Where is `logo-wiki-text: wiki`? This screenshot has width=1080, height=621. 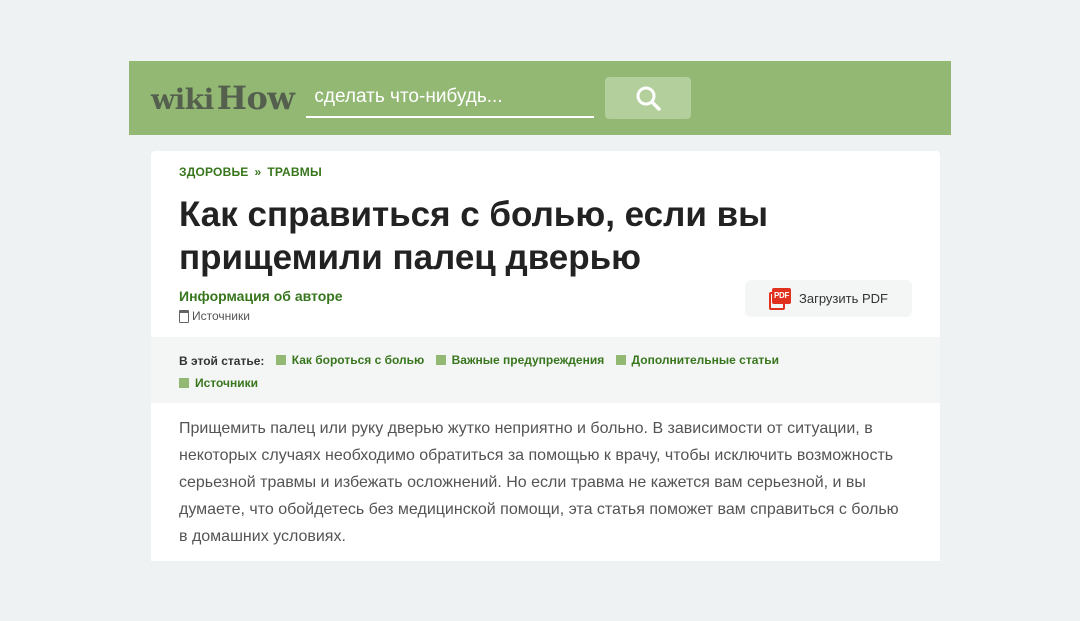
logo-wiki-text: wiki is located at coordinates (182, 99).